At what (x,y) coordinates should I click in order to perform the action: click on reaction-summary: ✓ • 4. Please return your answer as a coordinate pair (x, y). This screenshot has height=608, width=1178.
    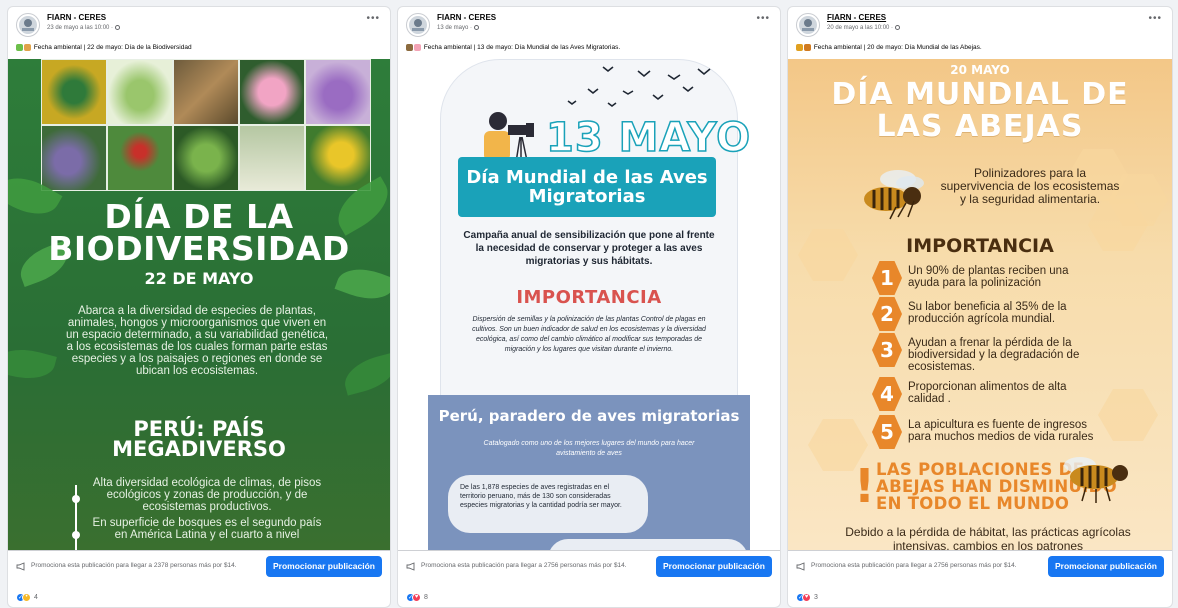
    Looking at the image, I should click on (27, 597).